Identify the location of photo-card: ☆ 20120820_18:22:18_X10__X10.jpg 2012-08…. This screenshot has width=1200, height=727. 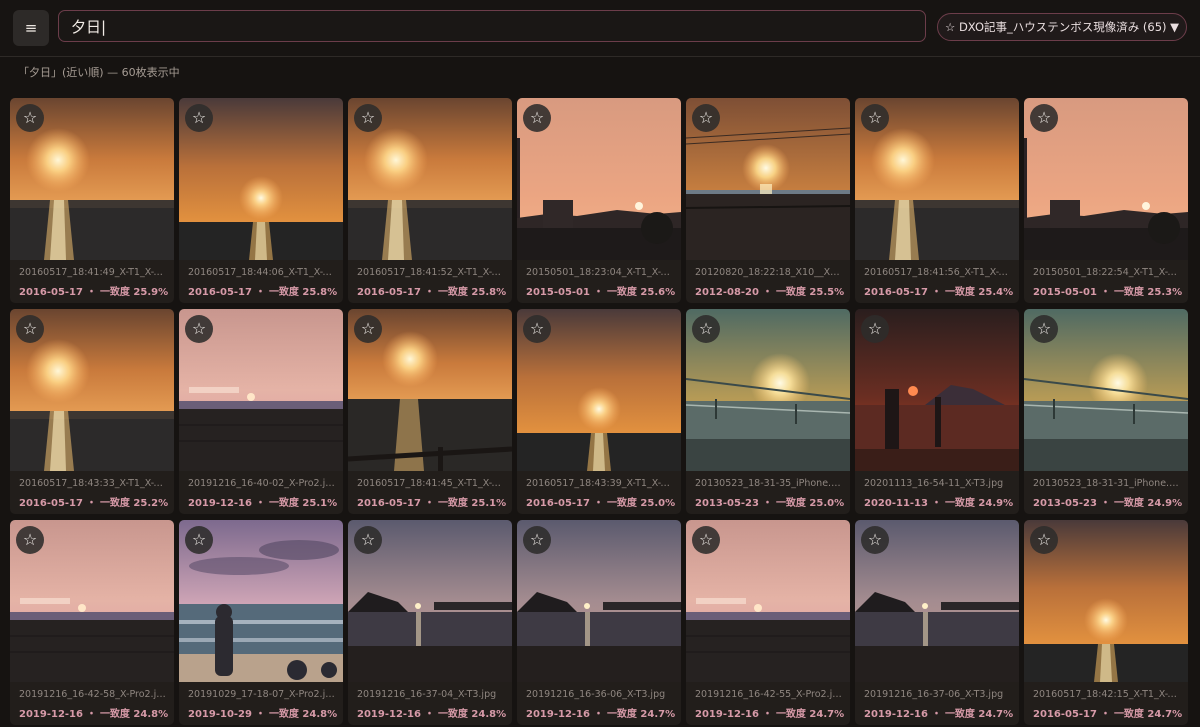
(768, 200).